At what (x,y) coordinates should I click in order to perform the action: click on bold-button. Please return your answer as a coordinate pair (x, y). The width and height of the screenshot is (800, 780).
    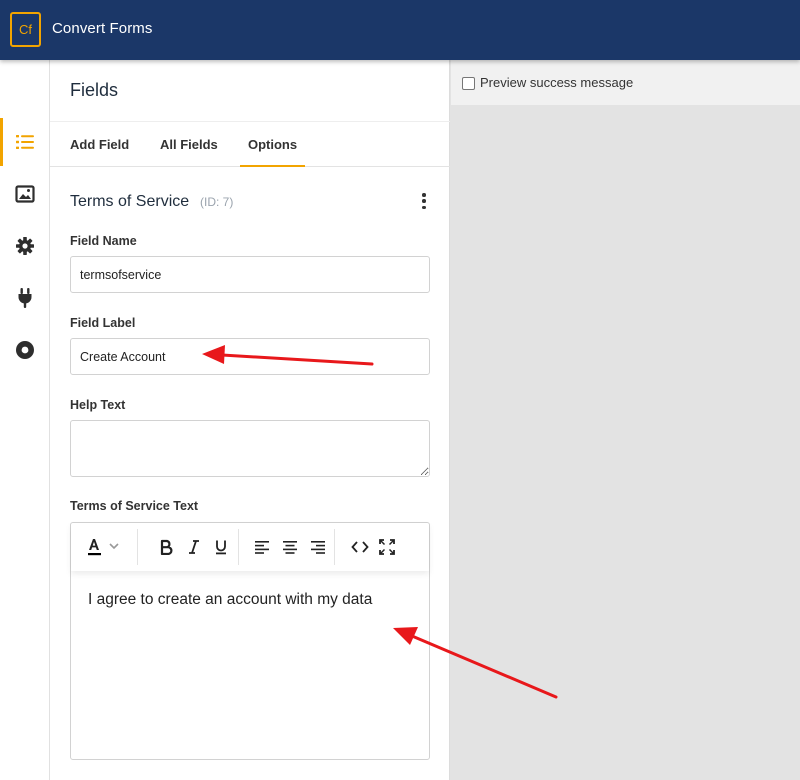
    Looking at the image, I should click on (166, 547).